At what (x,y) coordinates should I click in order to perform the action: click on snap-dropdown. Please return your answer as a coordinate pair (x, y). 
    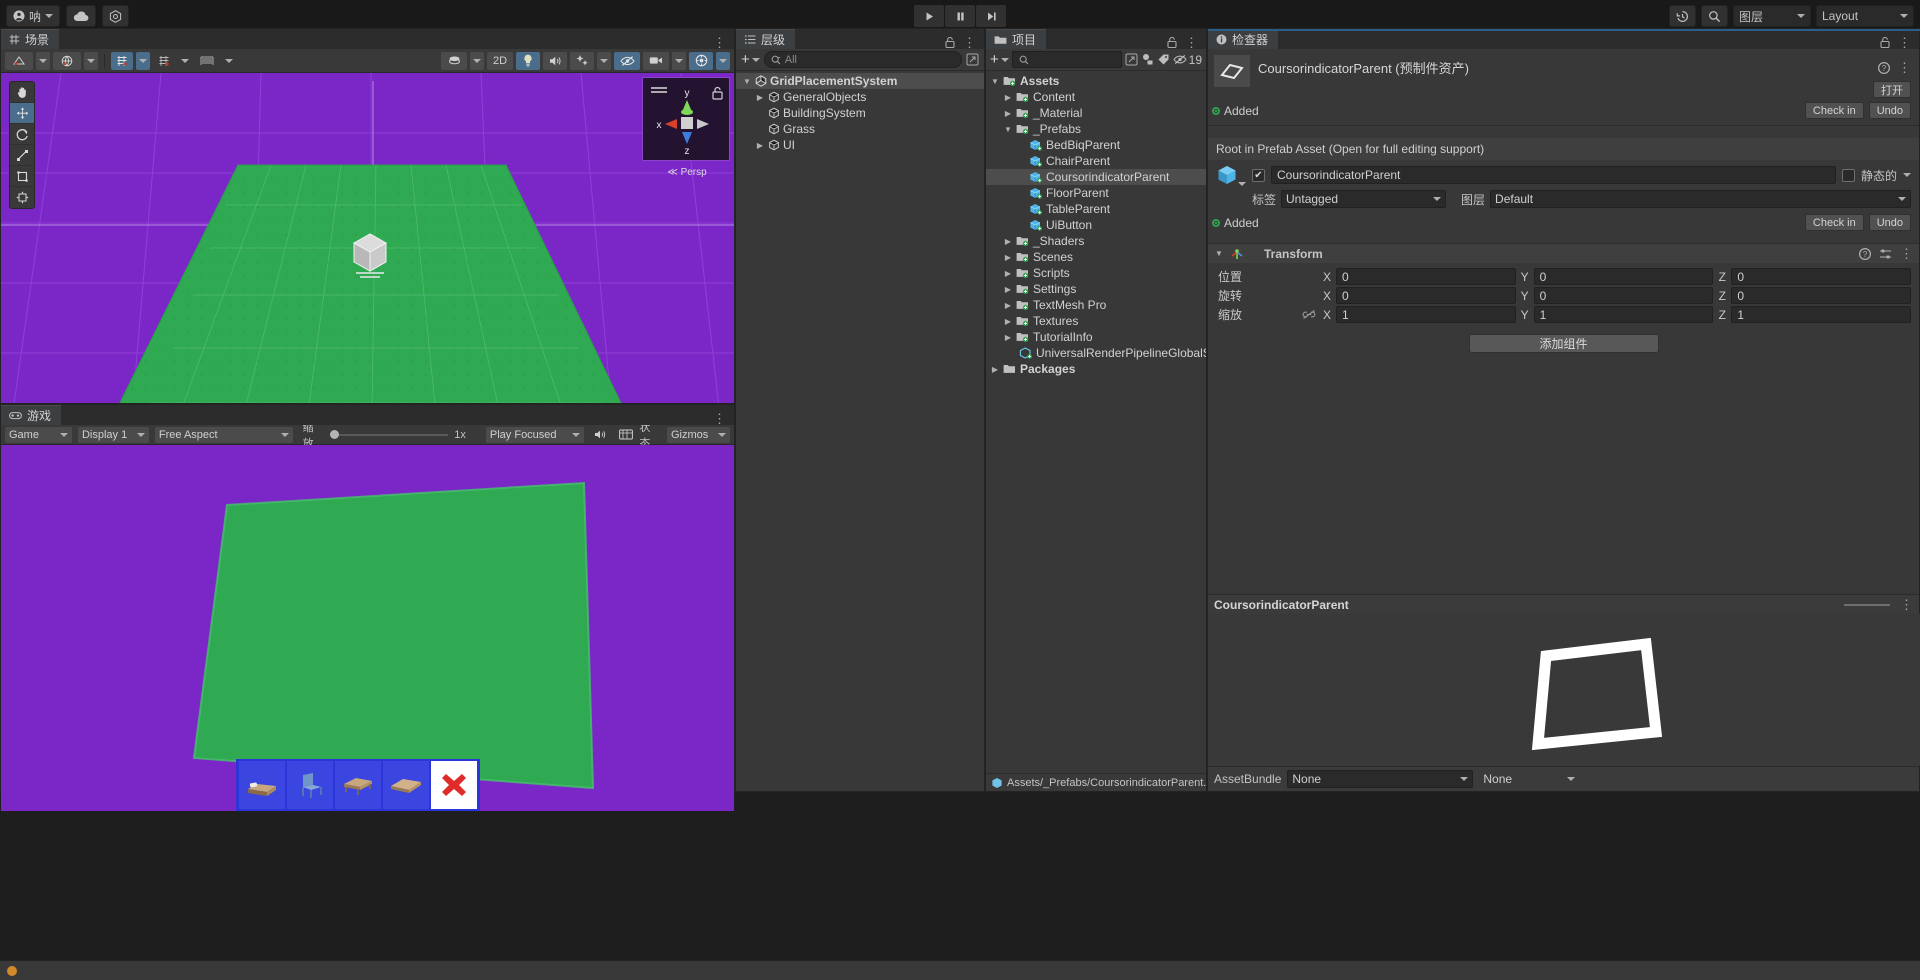
    Looking at the image, I should click on (229, 61).